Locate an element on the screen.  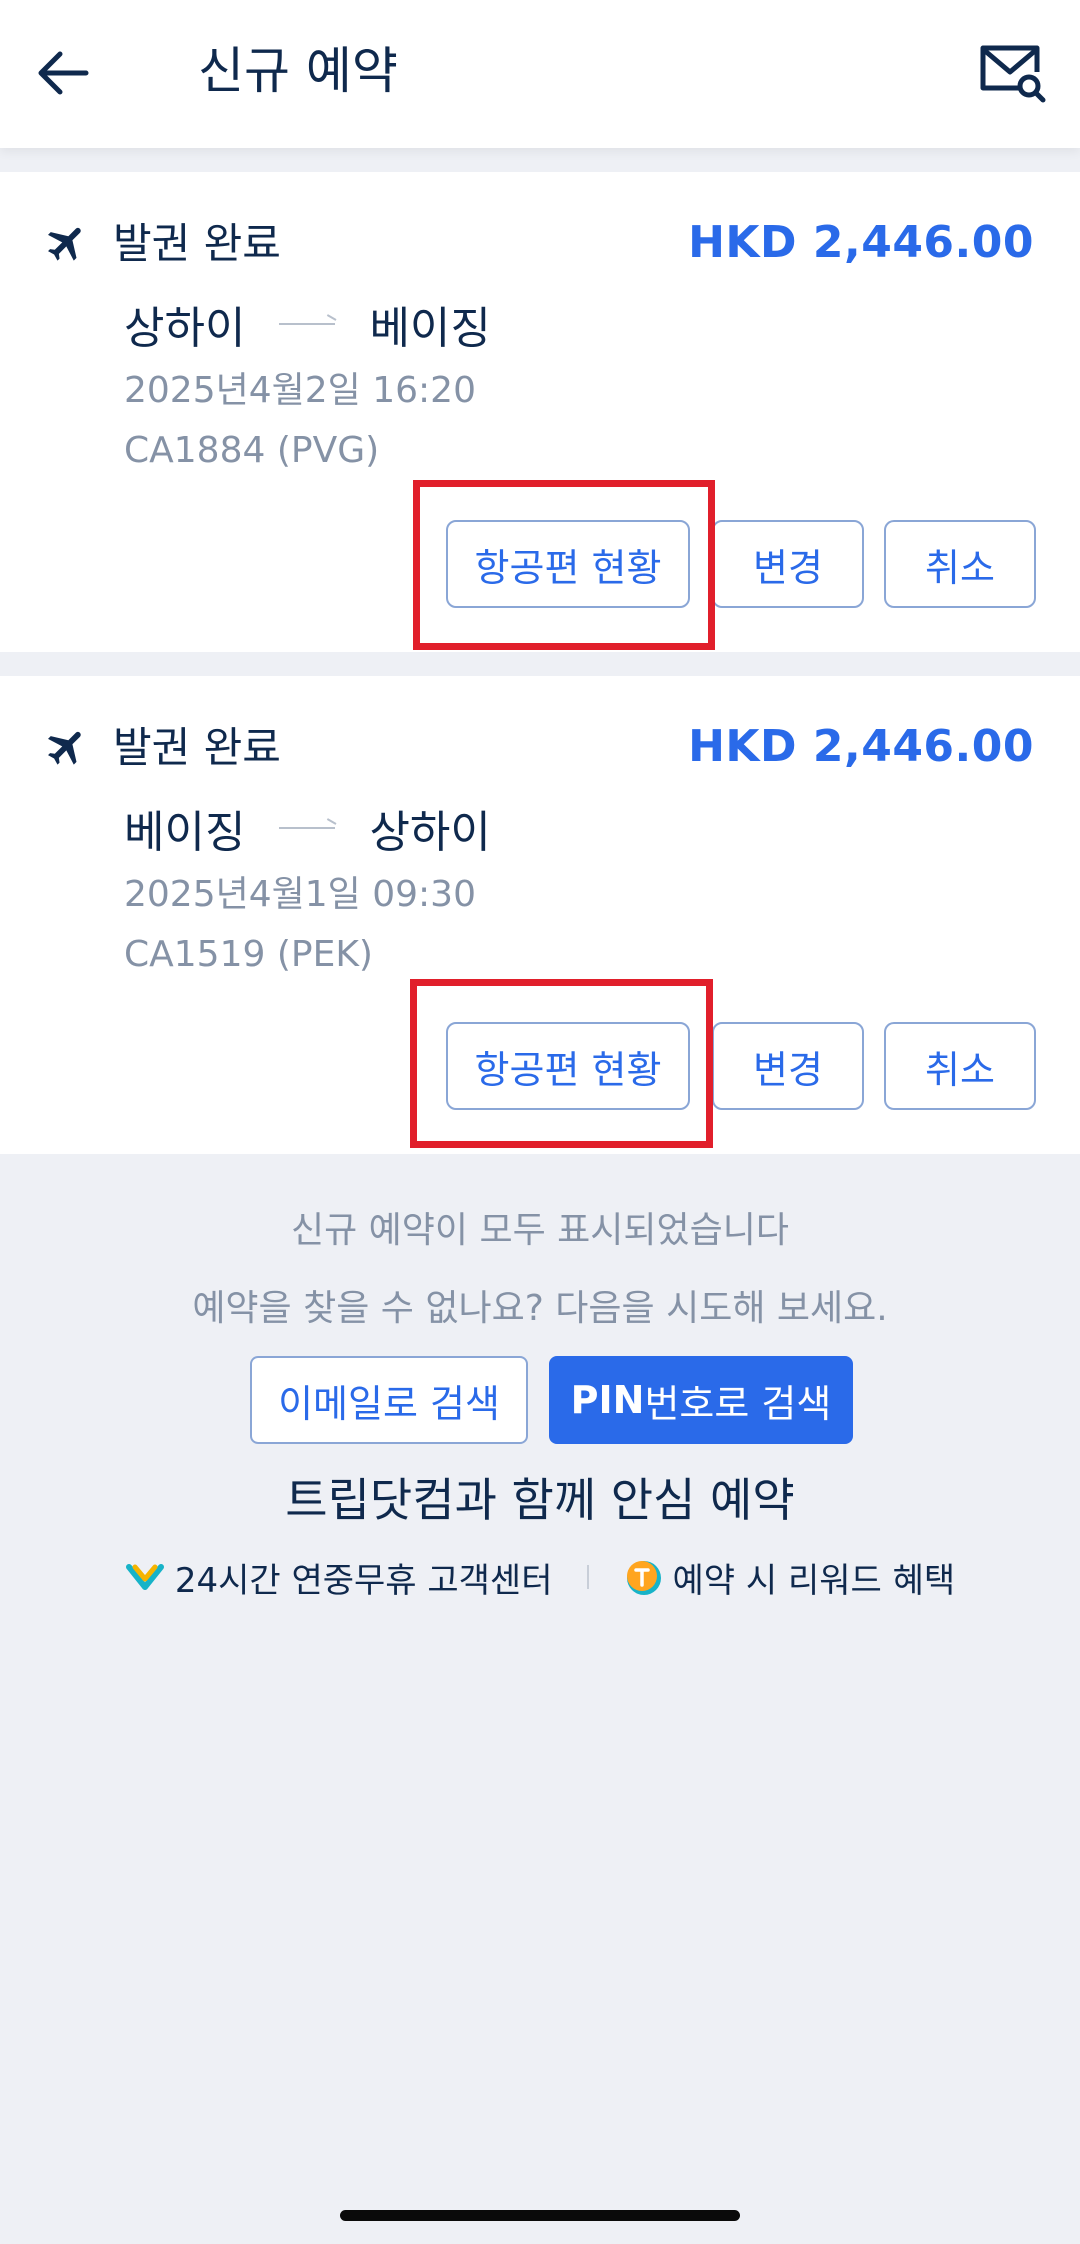
all-bookings-shown-text: 신규 예약이 모두 표시되었습니다 is located at coordinates (539, 1230).